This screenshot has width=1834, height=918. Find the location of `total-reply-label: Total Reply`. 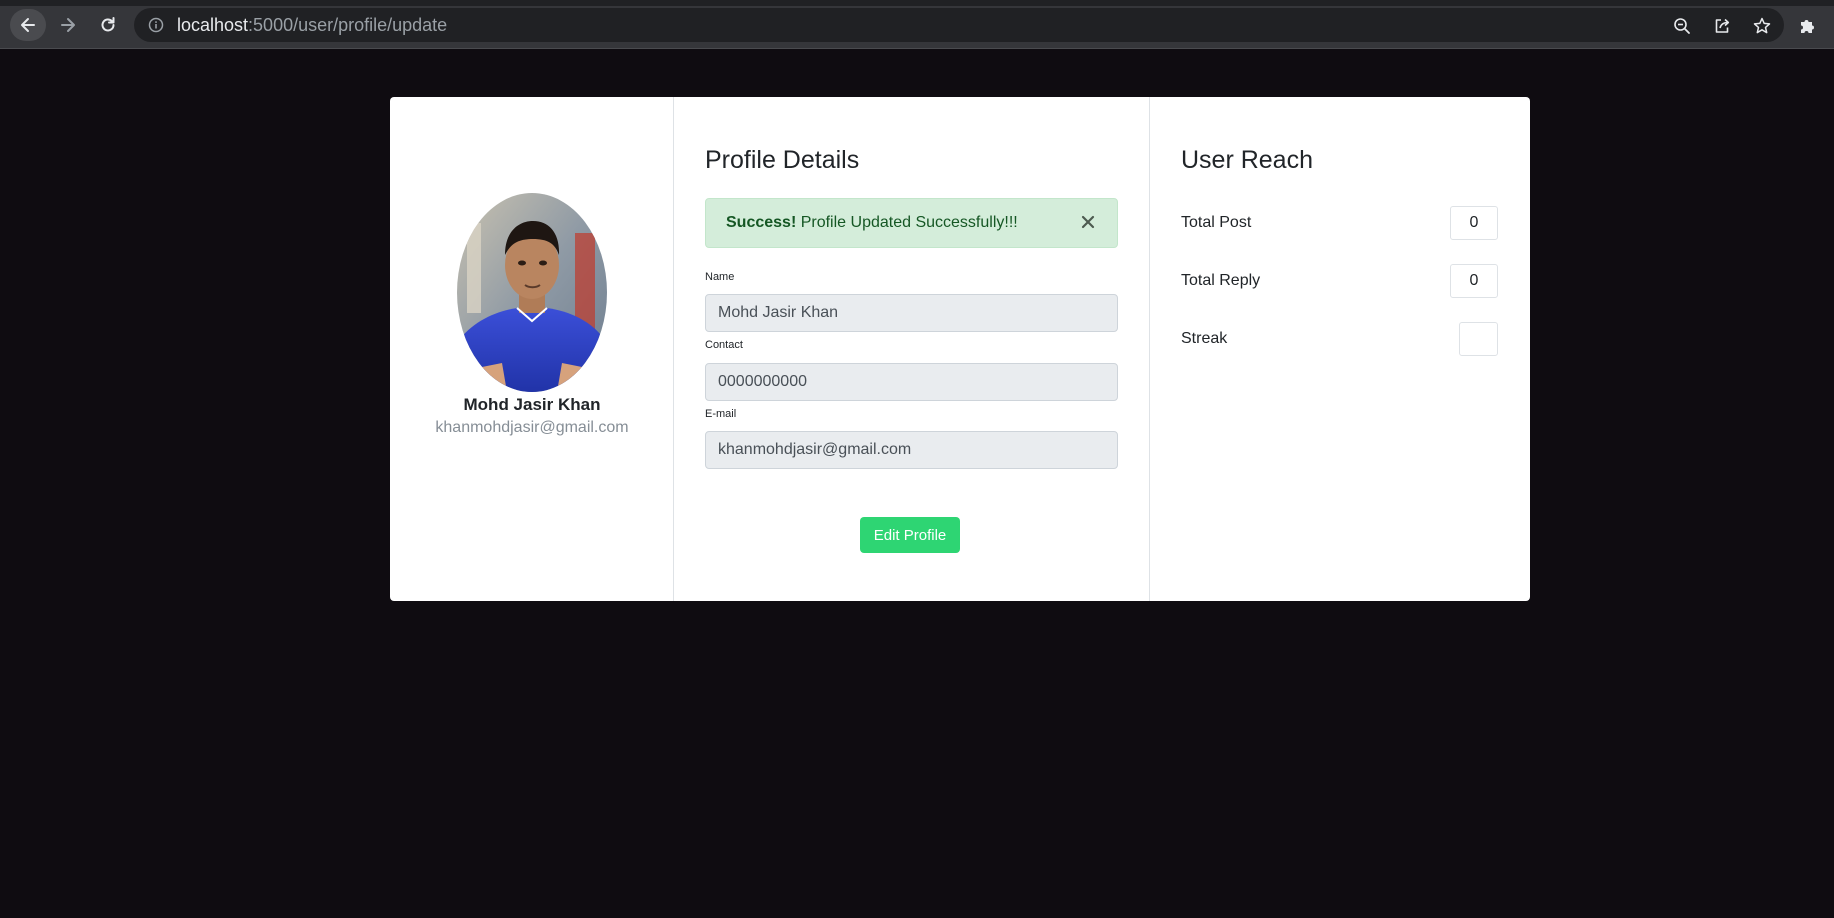

total-reply-label: Total Reply is located at coordinates (1221, 280).